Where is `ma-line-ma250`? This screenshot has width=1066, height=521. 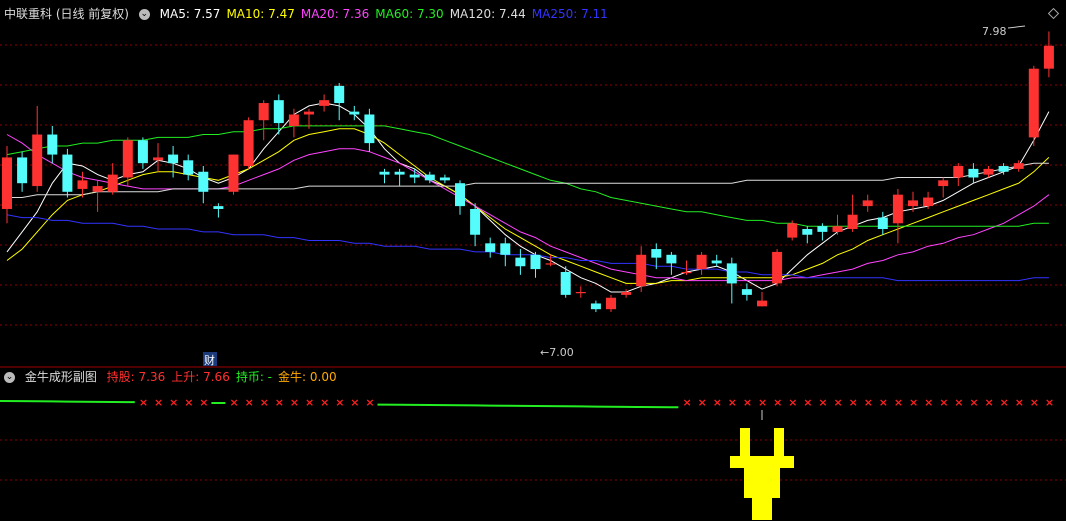
ma-line-ma250 is located at coordinates (527, 248).